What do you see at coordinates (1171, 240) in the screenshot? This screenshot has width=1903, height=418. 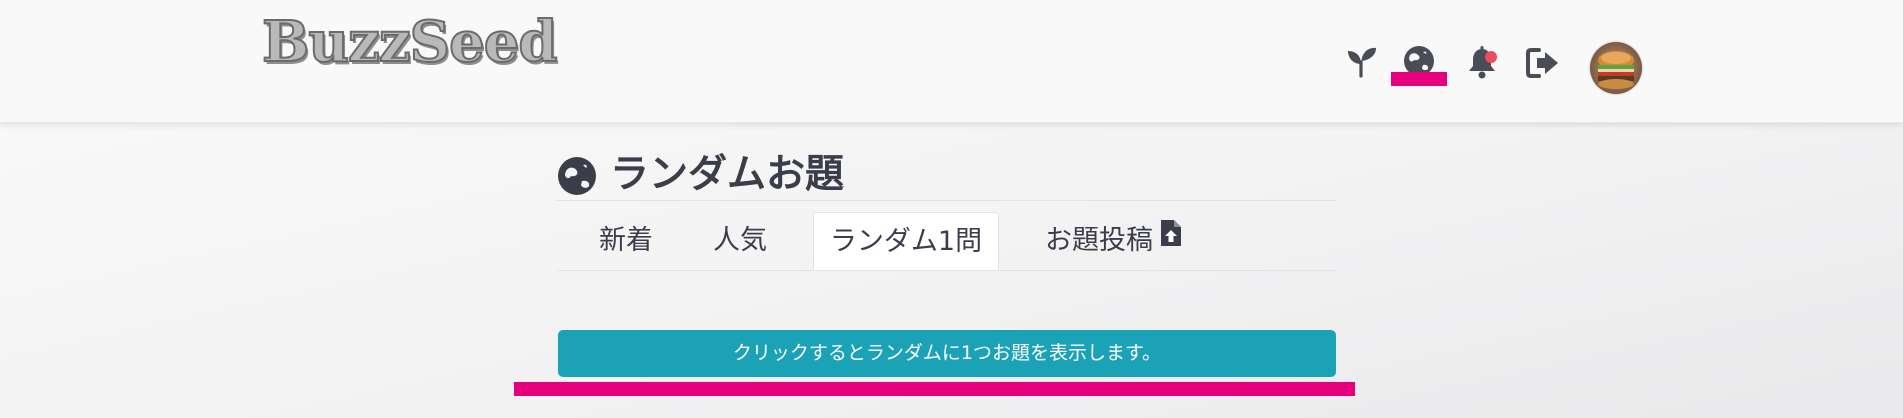 I see `file-upload-icon` at bounding box center [1171, 240].